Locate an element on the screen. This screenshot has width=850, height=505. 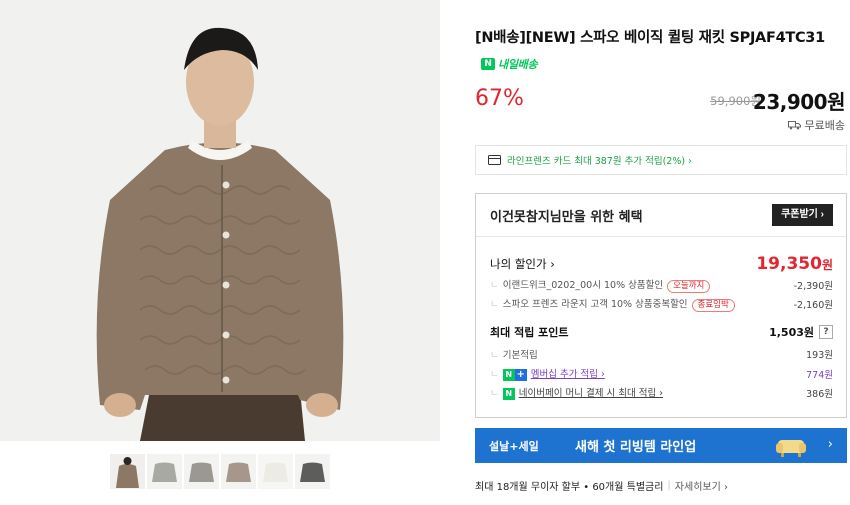
naver-pay-icon: N is located at coordinates (508, 394).